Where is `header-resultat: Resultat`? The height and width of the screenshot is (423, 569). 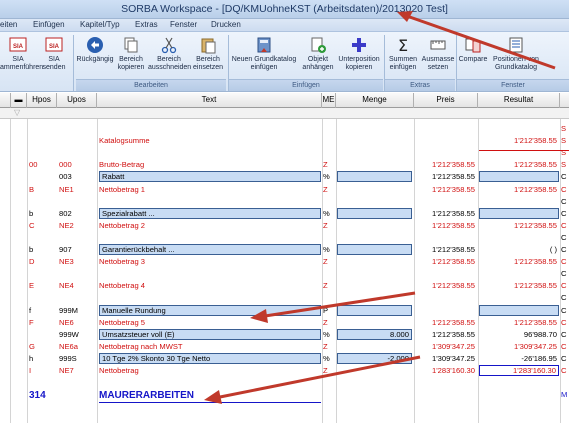
header-resultat: Resultat is located at coordinates (519, 100).